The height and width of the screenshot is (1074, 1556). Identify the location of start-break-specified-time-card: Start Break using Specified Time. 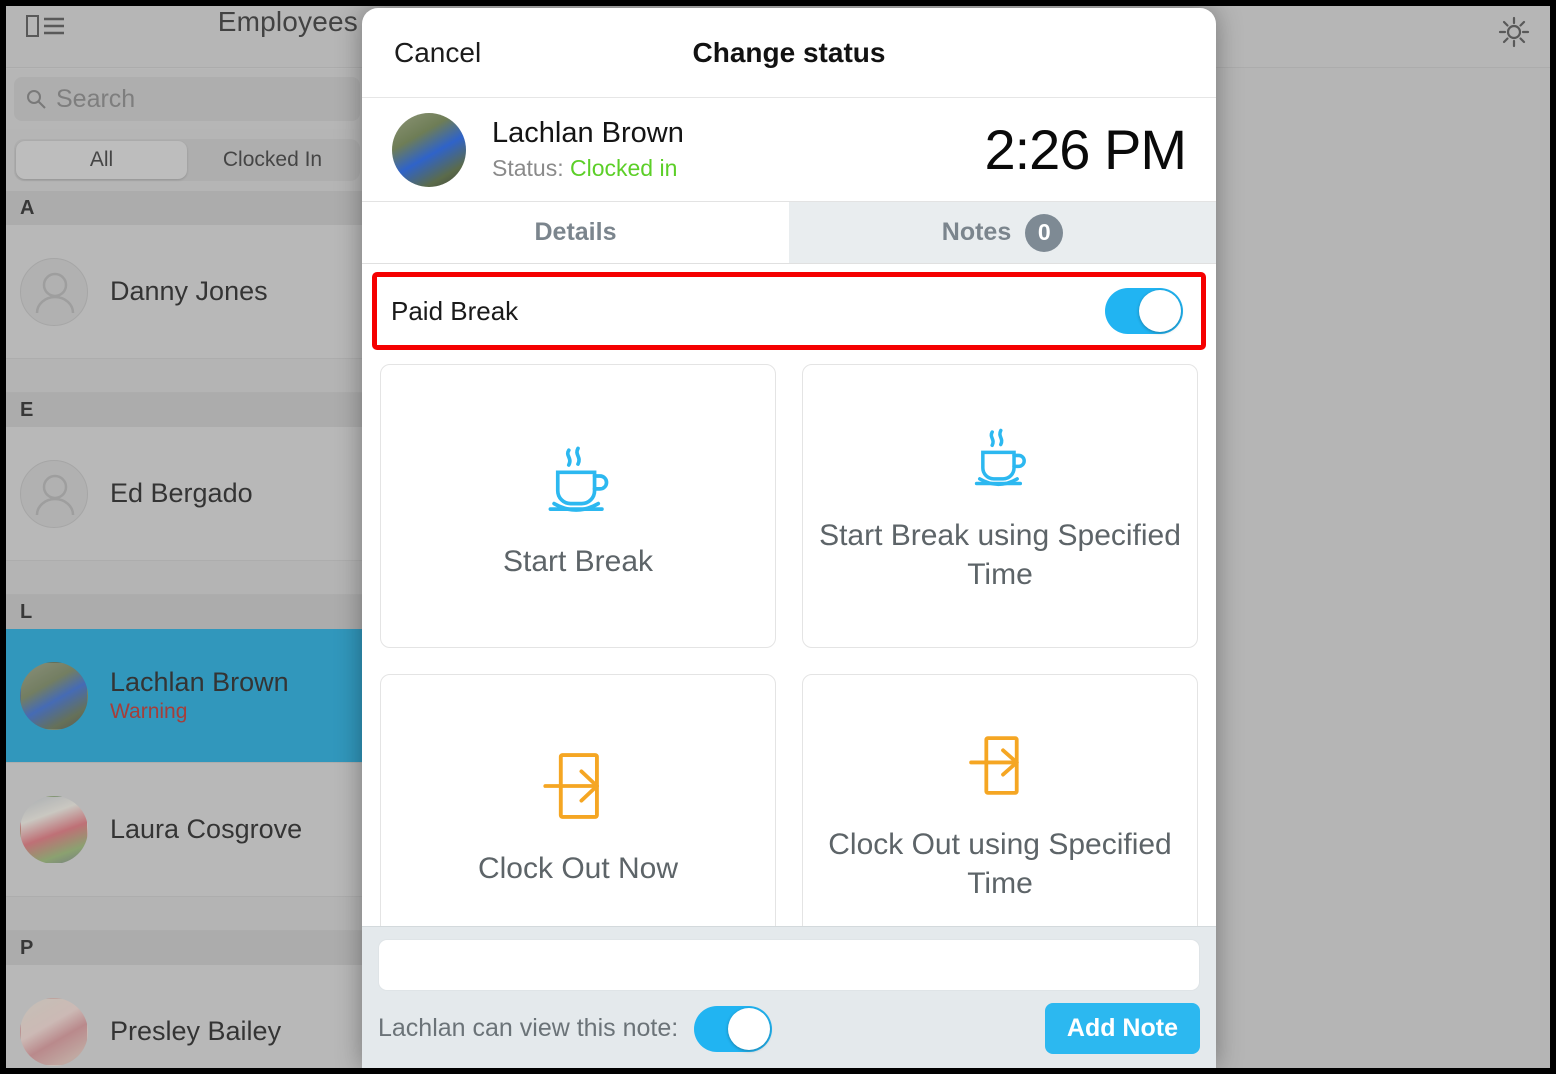
(1000, 506).